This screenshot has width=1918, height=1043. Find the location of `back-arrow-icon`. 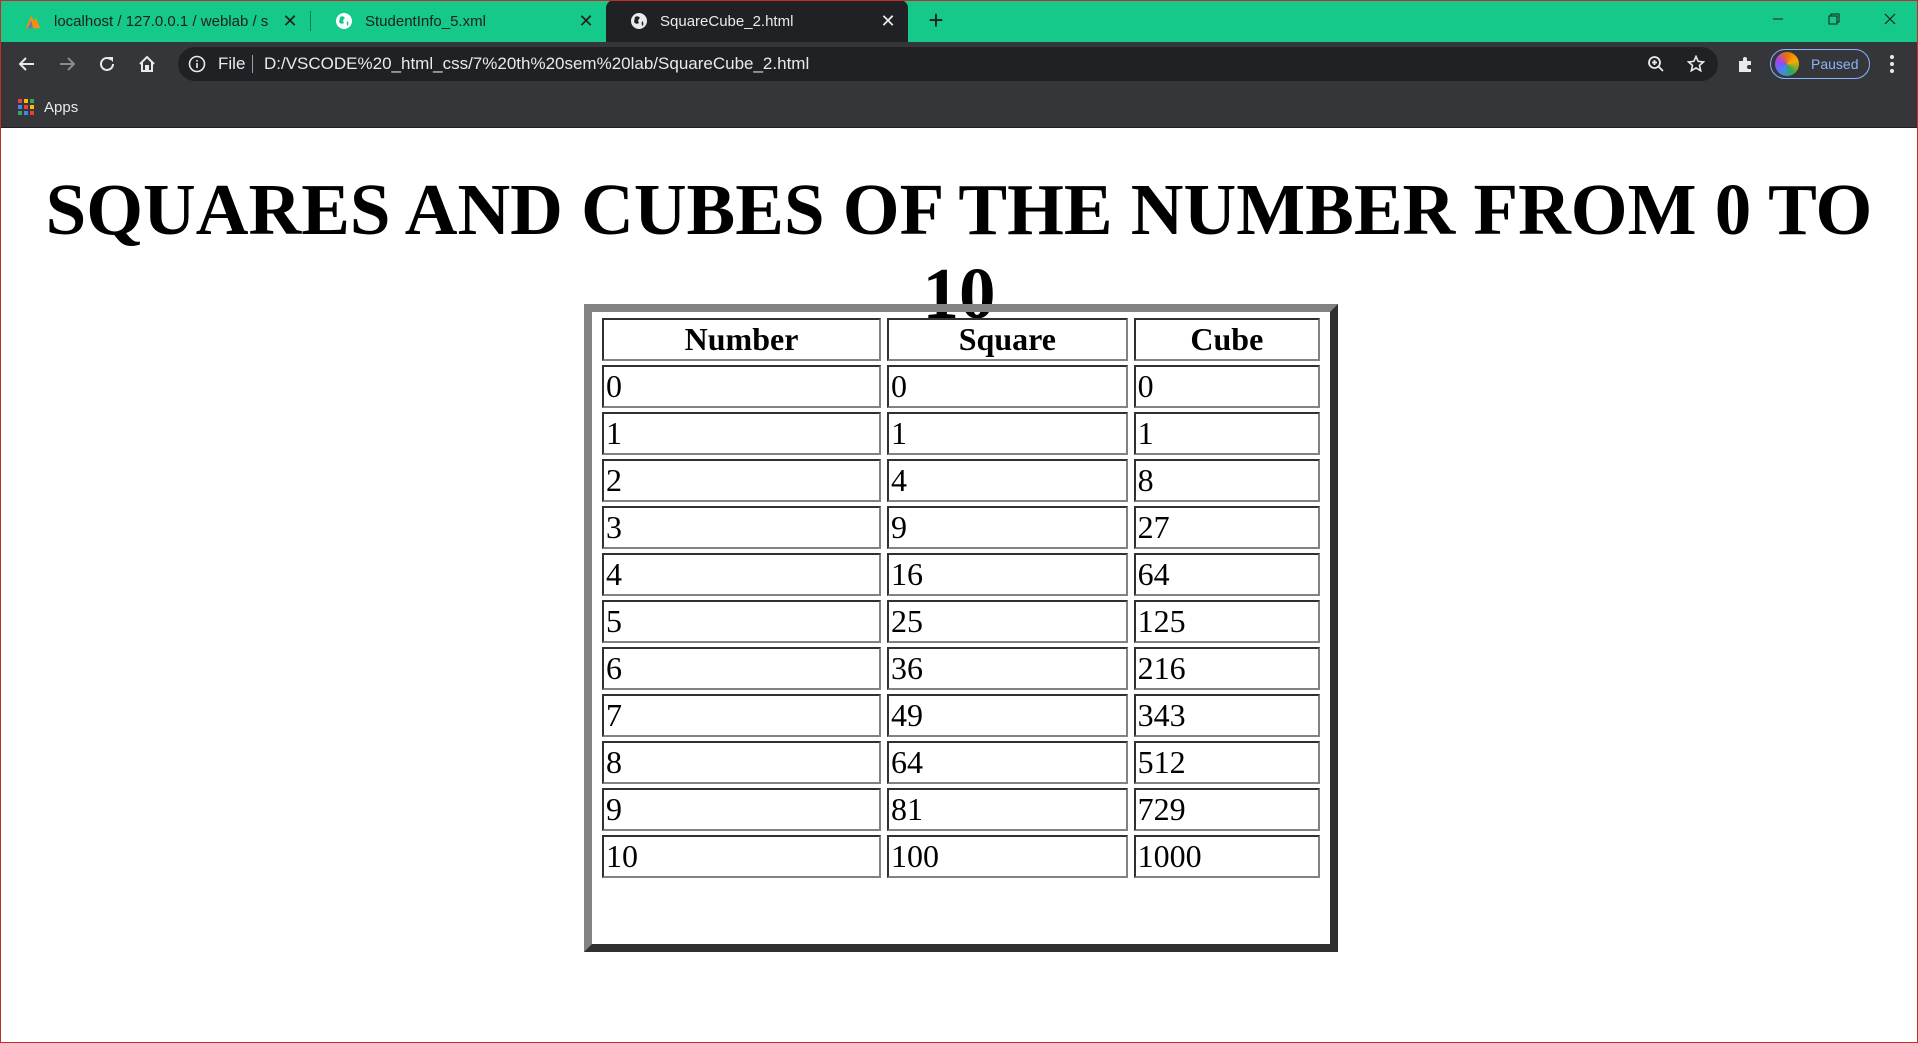

back-arrow-icon is located at coordinates (26, 64).